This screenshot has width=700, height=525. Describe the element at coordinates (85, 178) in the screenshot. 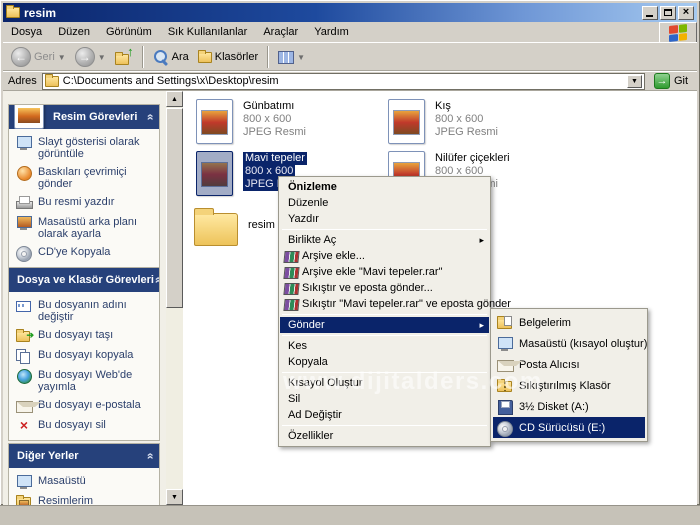

I see `task-online-prints: Baskıları çevrimiçi gönder` at that location.